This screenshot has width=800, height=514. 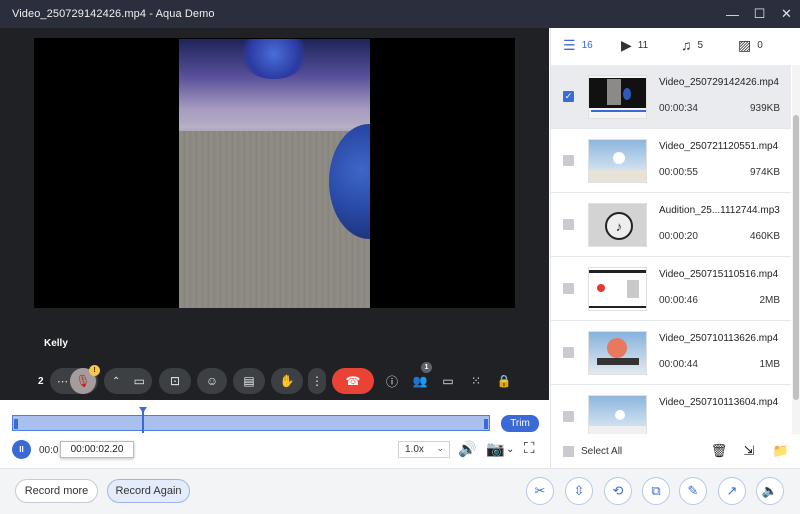 I want to click on captions-icon: ▤, so click(x=249, y=381).